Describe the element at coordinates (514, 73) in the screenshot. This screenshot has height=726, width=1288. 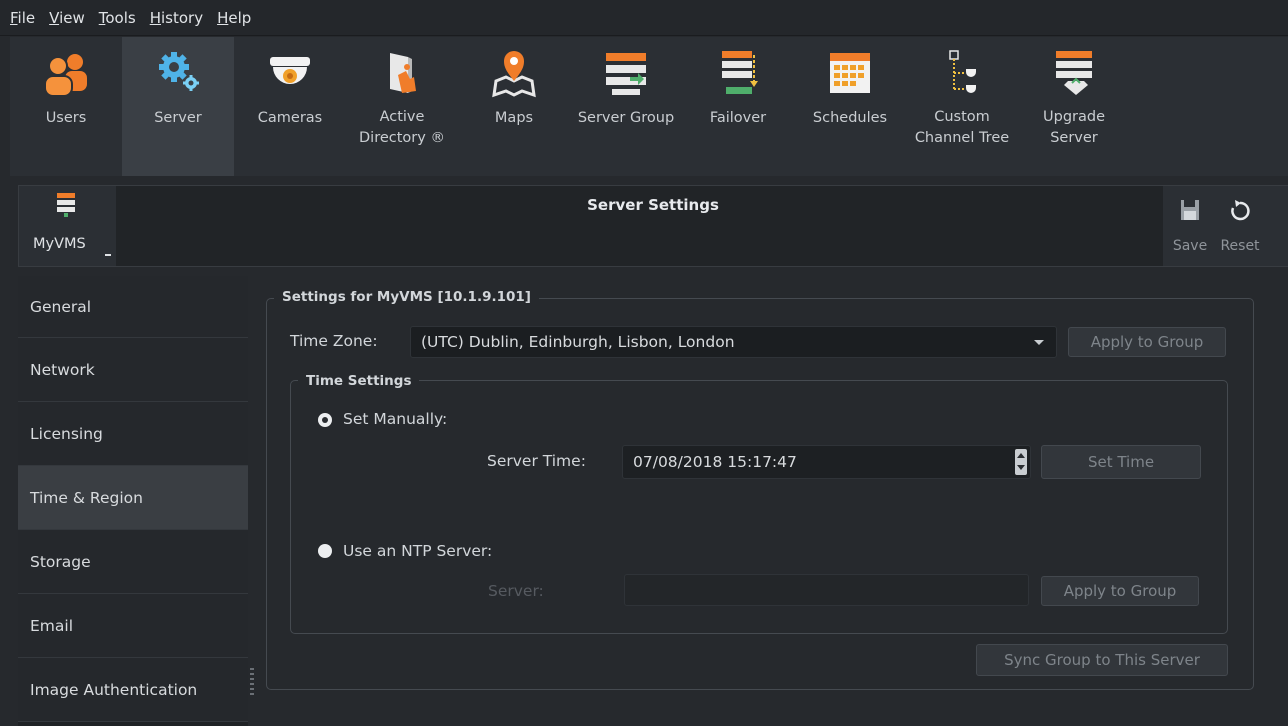
I see `map-pin-icon` at that location.